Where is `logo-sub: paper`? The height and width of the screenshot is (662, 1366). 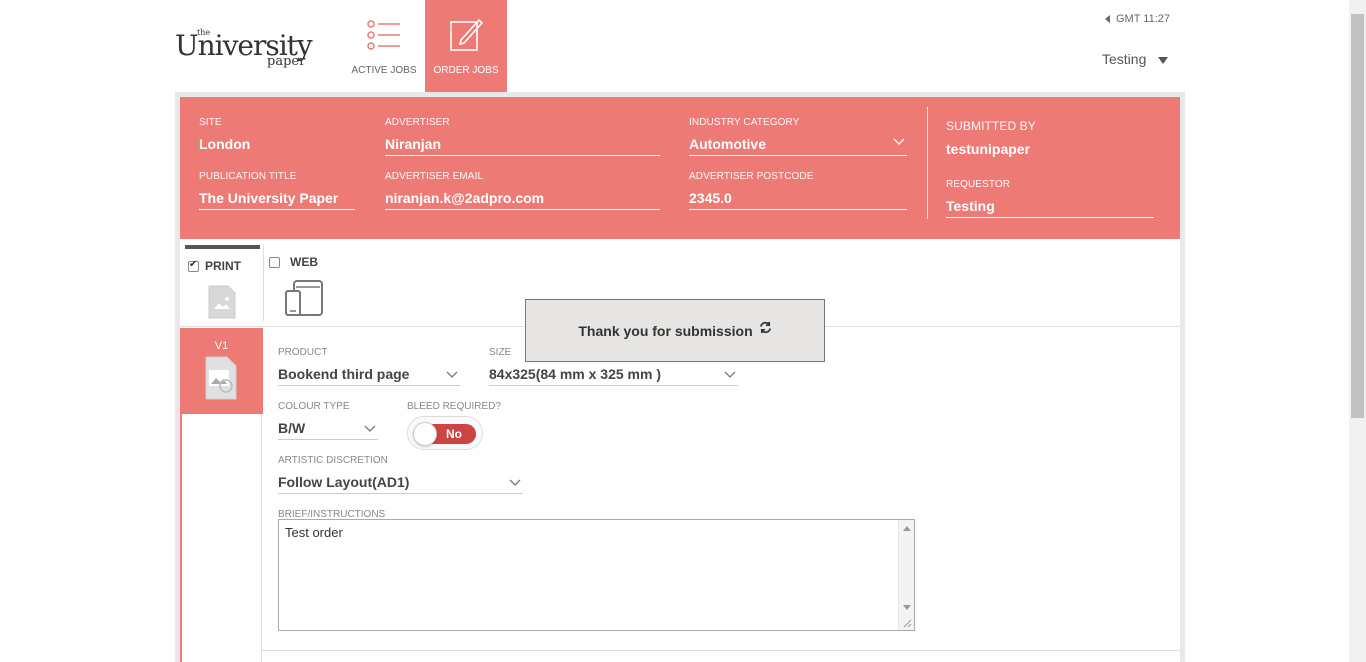 logo-sub: paper is located at coordinates (286, 61).